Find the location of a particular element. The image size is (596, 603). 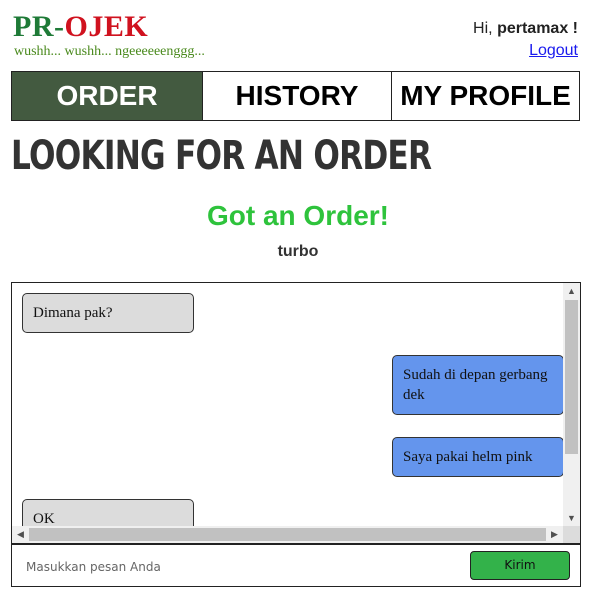

app-logo: PR-OJEK is located at coordinates (80, 27).